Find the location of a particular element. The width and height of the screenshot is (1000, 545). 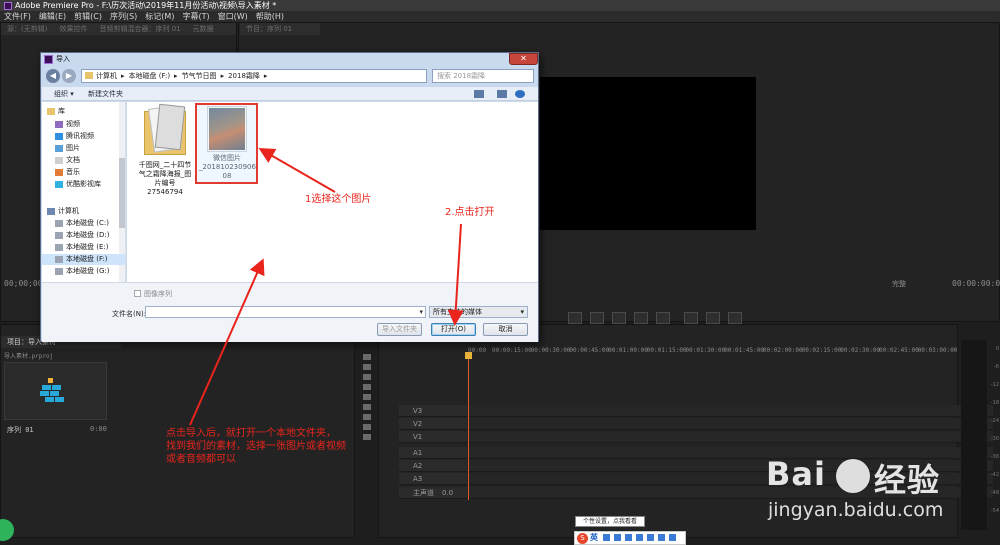

master-volume-value: 0.0 is located at coordinates (447, 493).